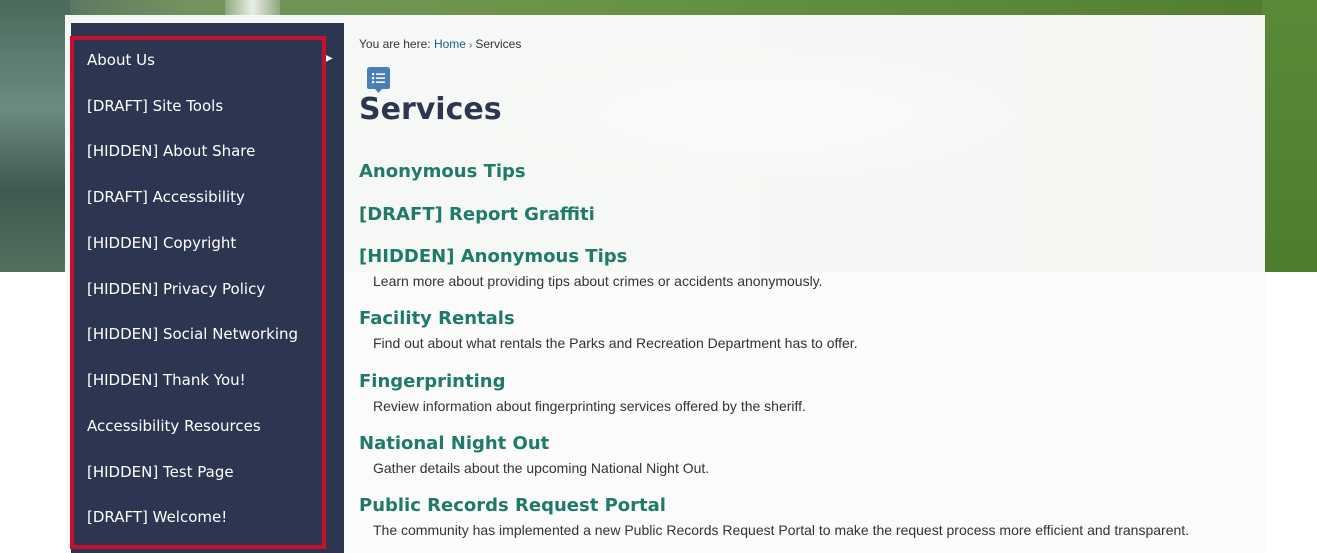 The width and height of the screenshot is (1317, 553). Describe the element at coordinates (166, 197) in the screenshot. I see `sidebar-item-accessibility: [DRAFT] Accessibility` at that location.